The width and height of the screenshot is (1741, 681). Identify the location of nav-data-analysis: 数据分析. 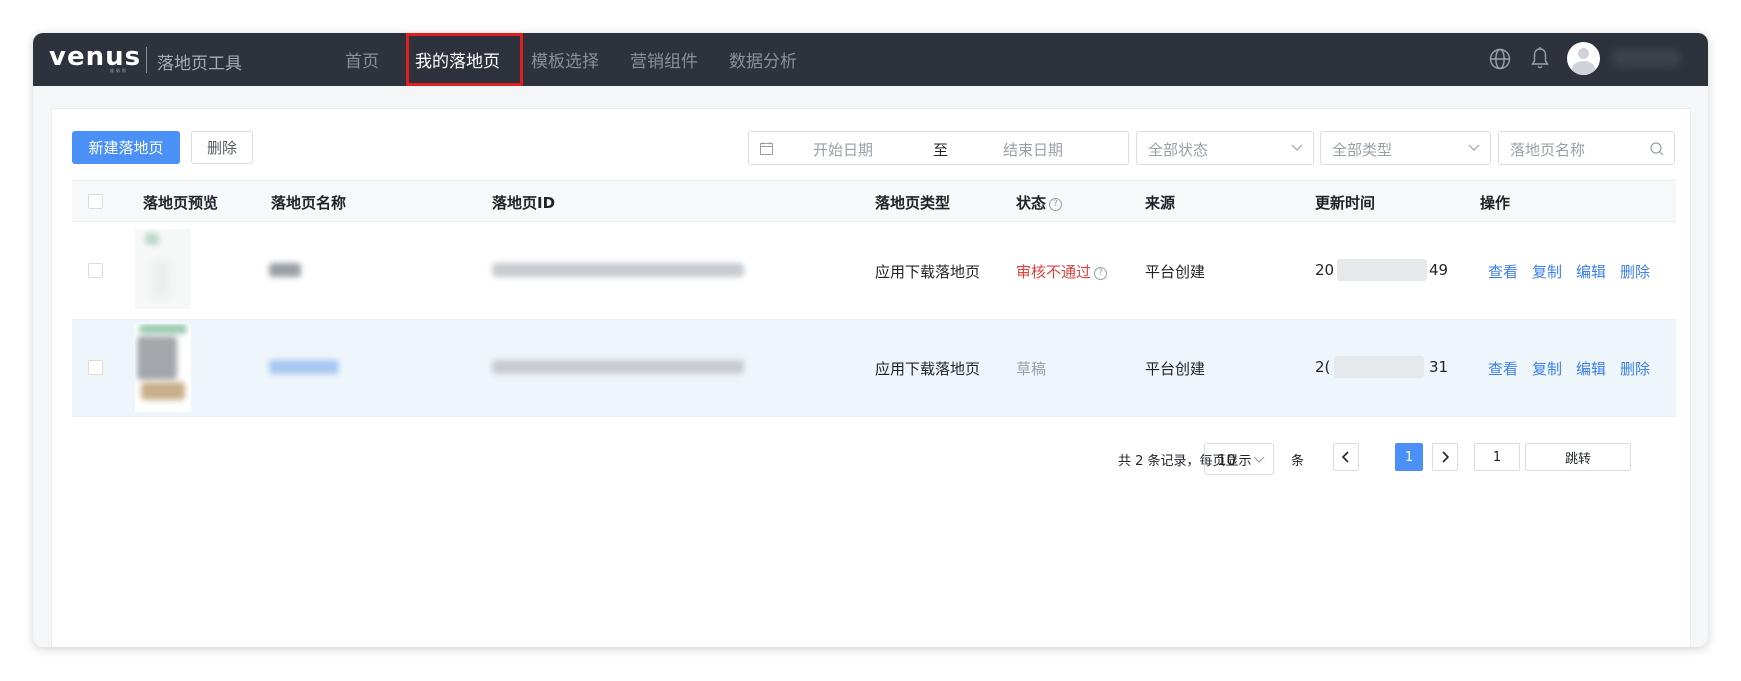
(763, 59).